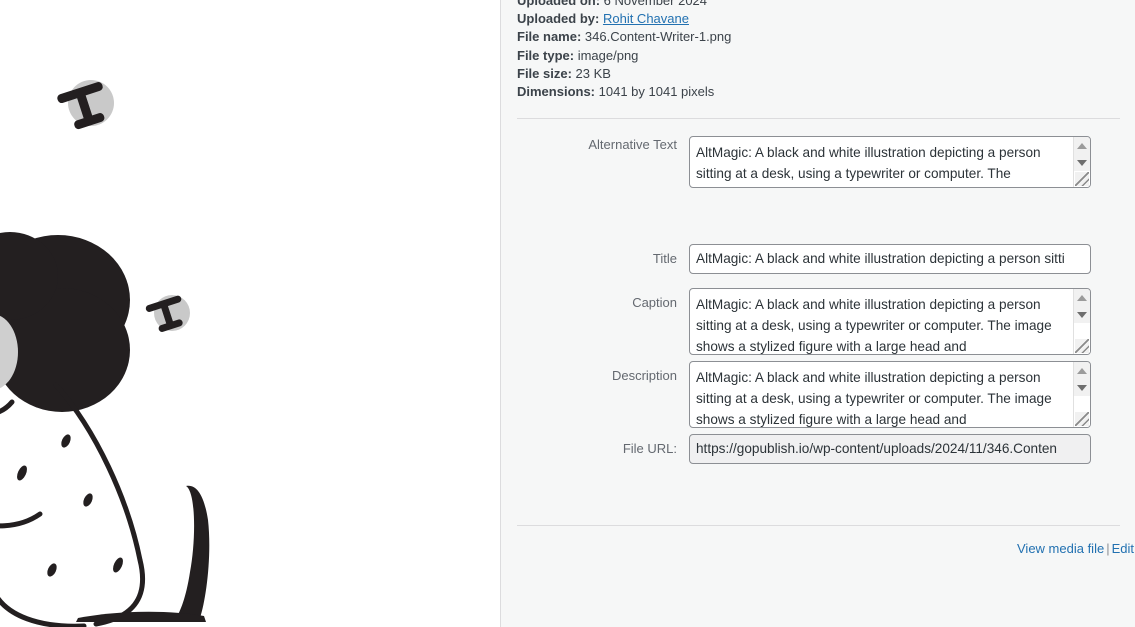 The width and height of the screenshot is (1135, 627). I want to click on meta-row-uploaded-on: Uploaded on: 6 November 2024, so click(624, 5).